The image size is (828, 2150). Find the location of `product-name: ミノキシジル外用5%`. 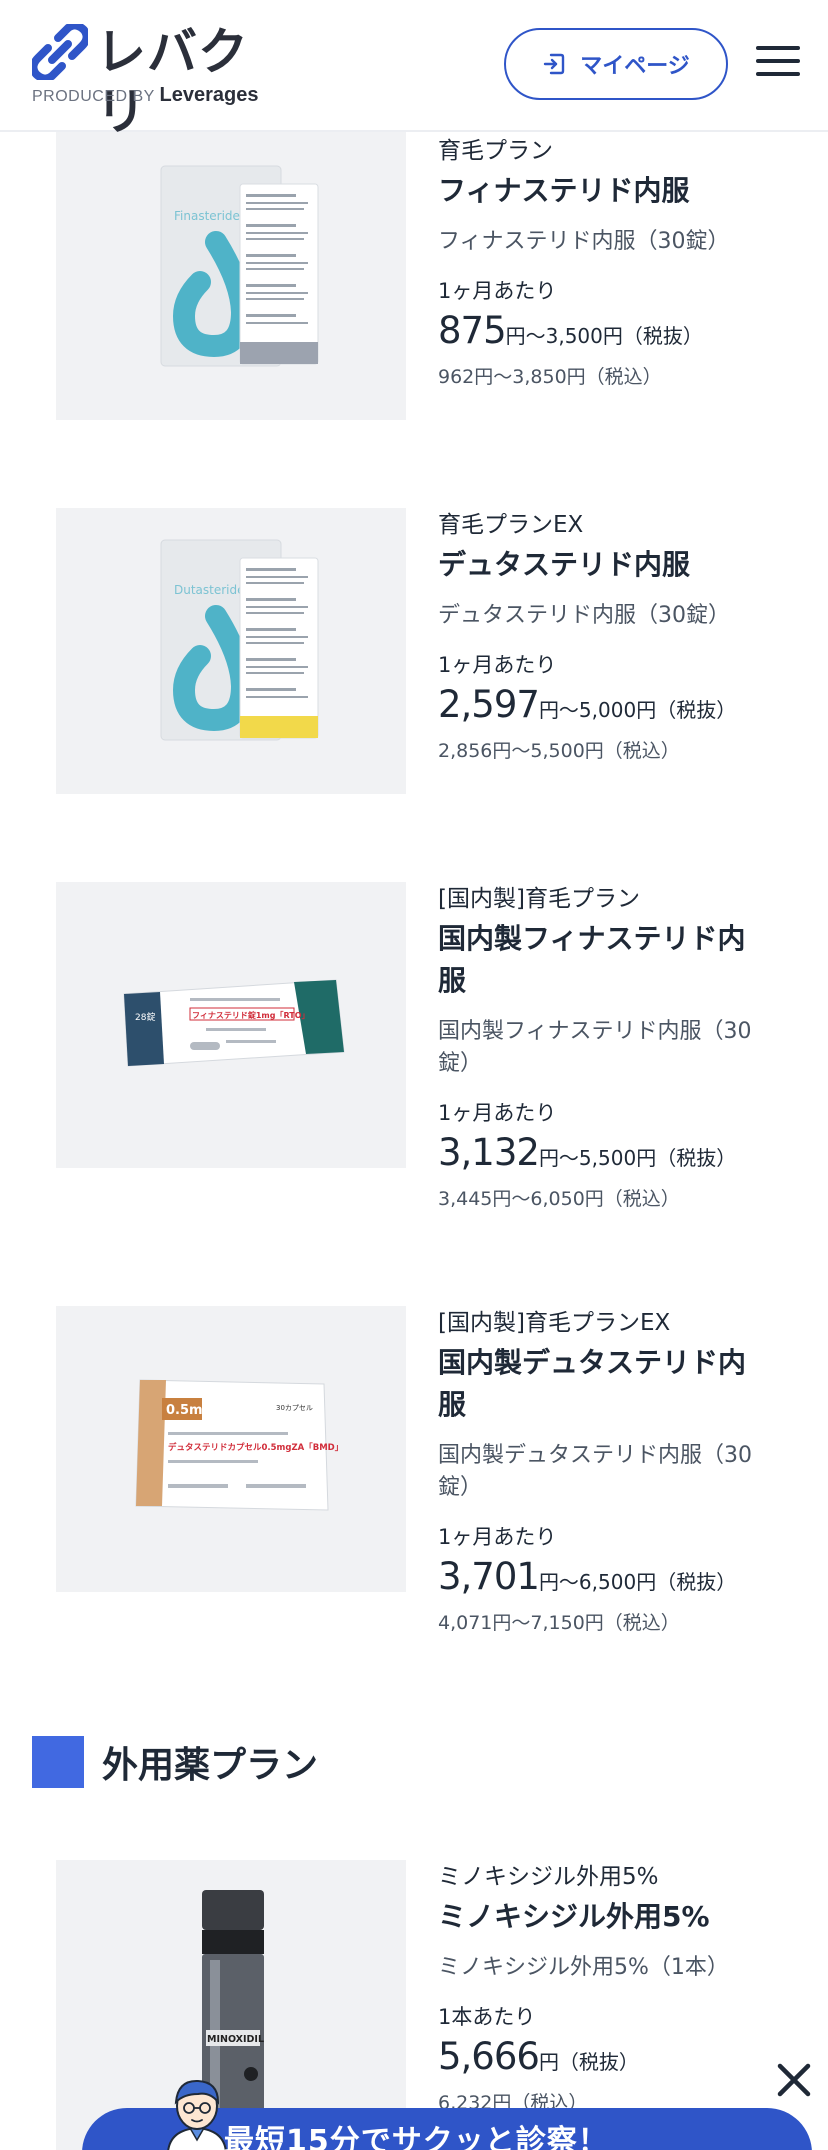

product-name: ミノキシジル外用5% is located at coordinates (574, 1916).